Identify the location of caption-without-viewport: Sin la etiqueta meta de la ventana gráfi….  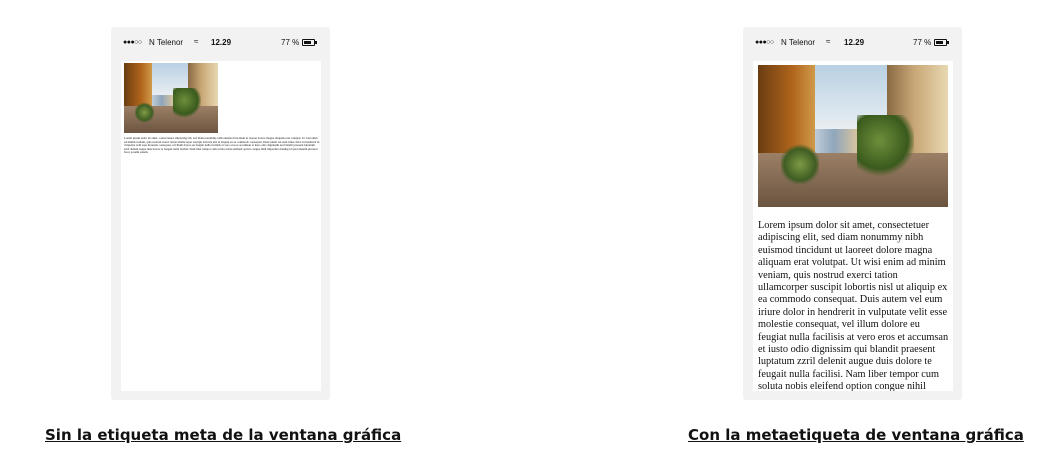
(223, 435).